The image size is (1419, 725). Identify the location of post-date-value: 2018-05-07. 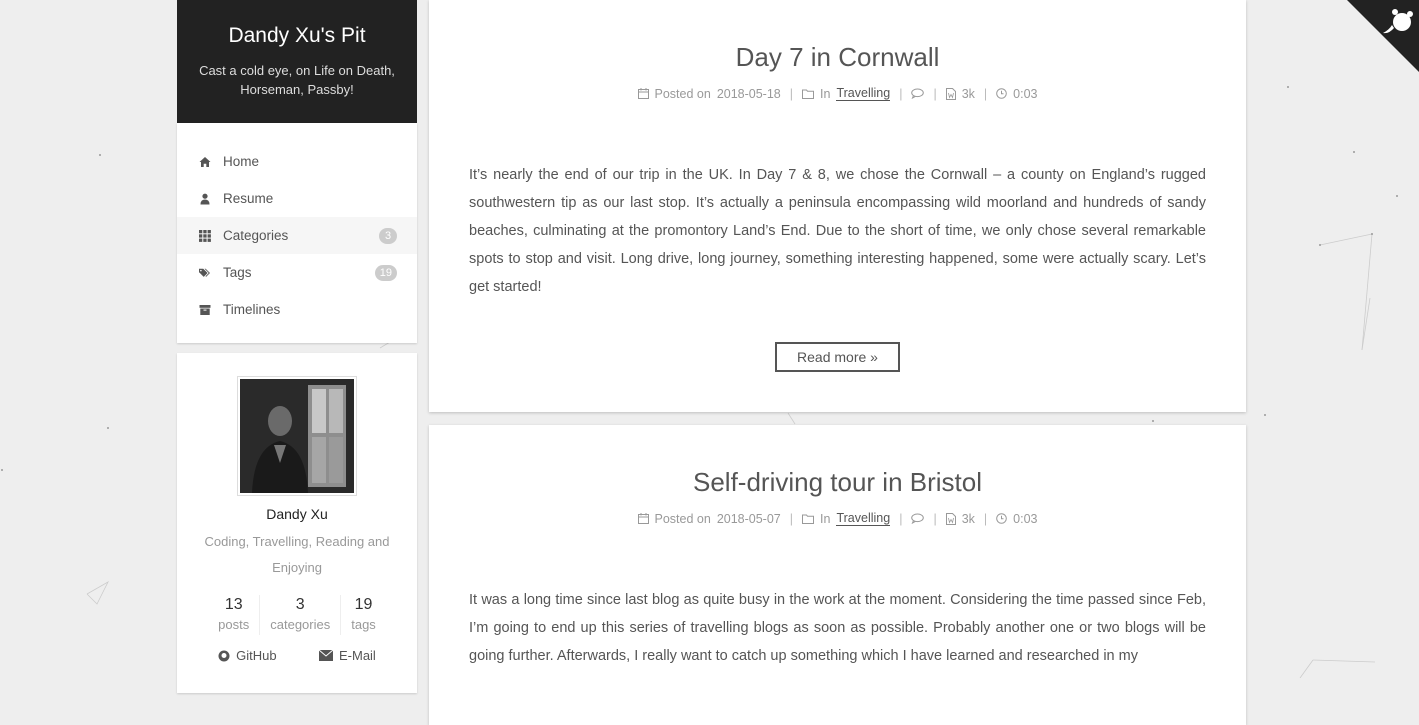
(748, 518).